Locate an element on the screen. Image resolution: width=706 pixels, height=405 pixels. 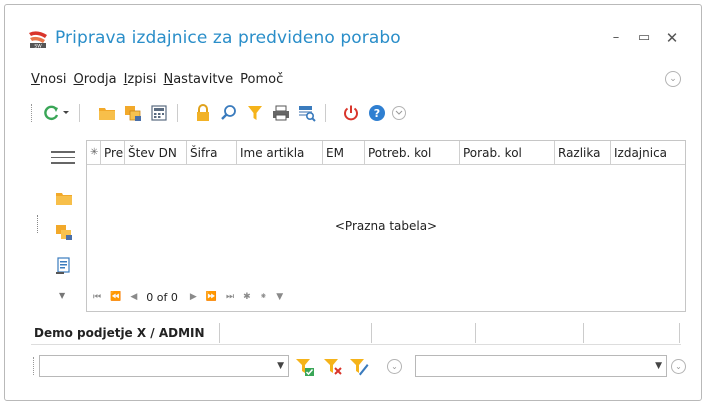
empty-table-text: <Prazna tabela> is located at coordinates (386, 226).